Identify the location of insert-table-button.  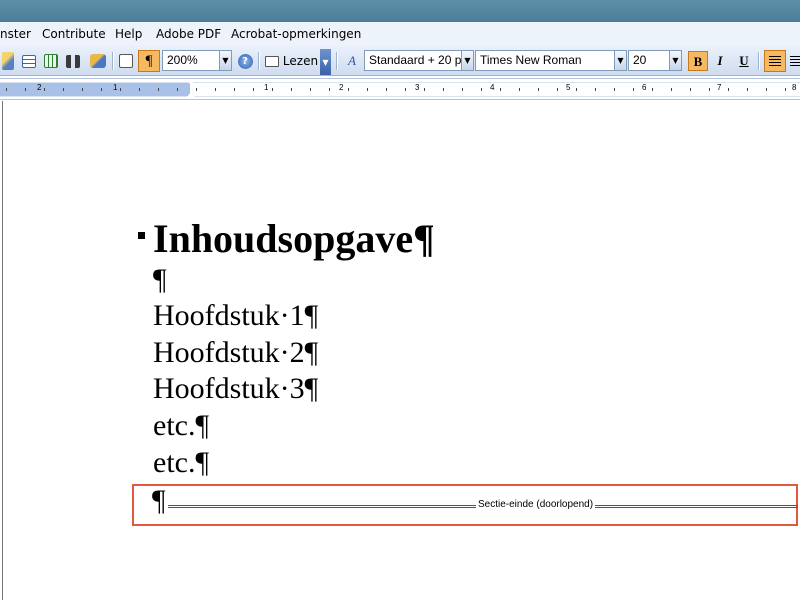
(29, 61).